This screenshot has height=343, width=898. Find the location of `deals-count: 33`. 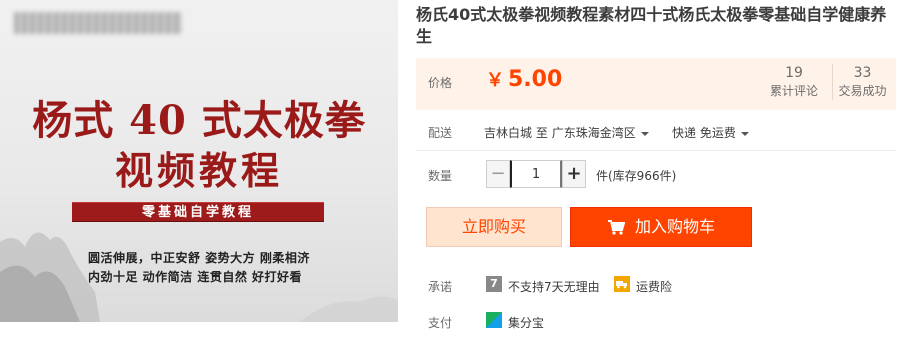

deals-count: 33 is located at coordinates (862, 73).